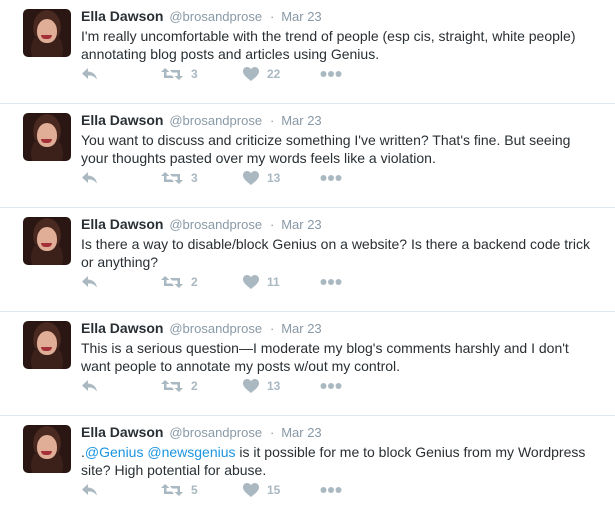 This screenshot has width=615, height=520. Describe the element at coordinates (221, 74) in the screenshot. I see `tweet-actions: 3 22` at that location.